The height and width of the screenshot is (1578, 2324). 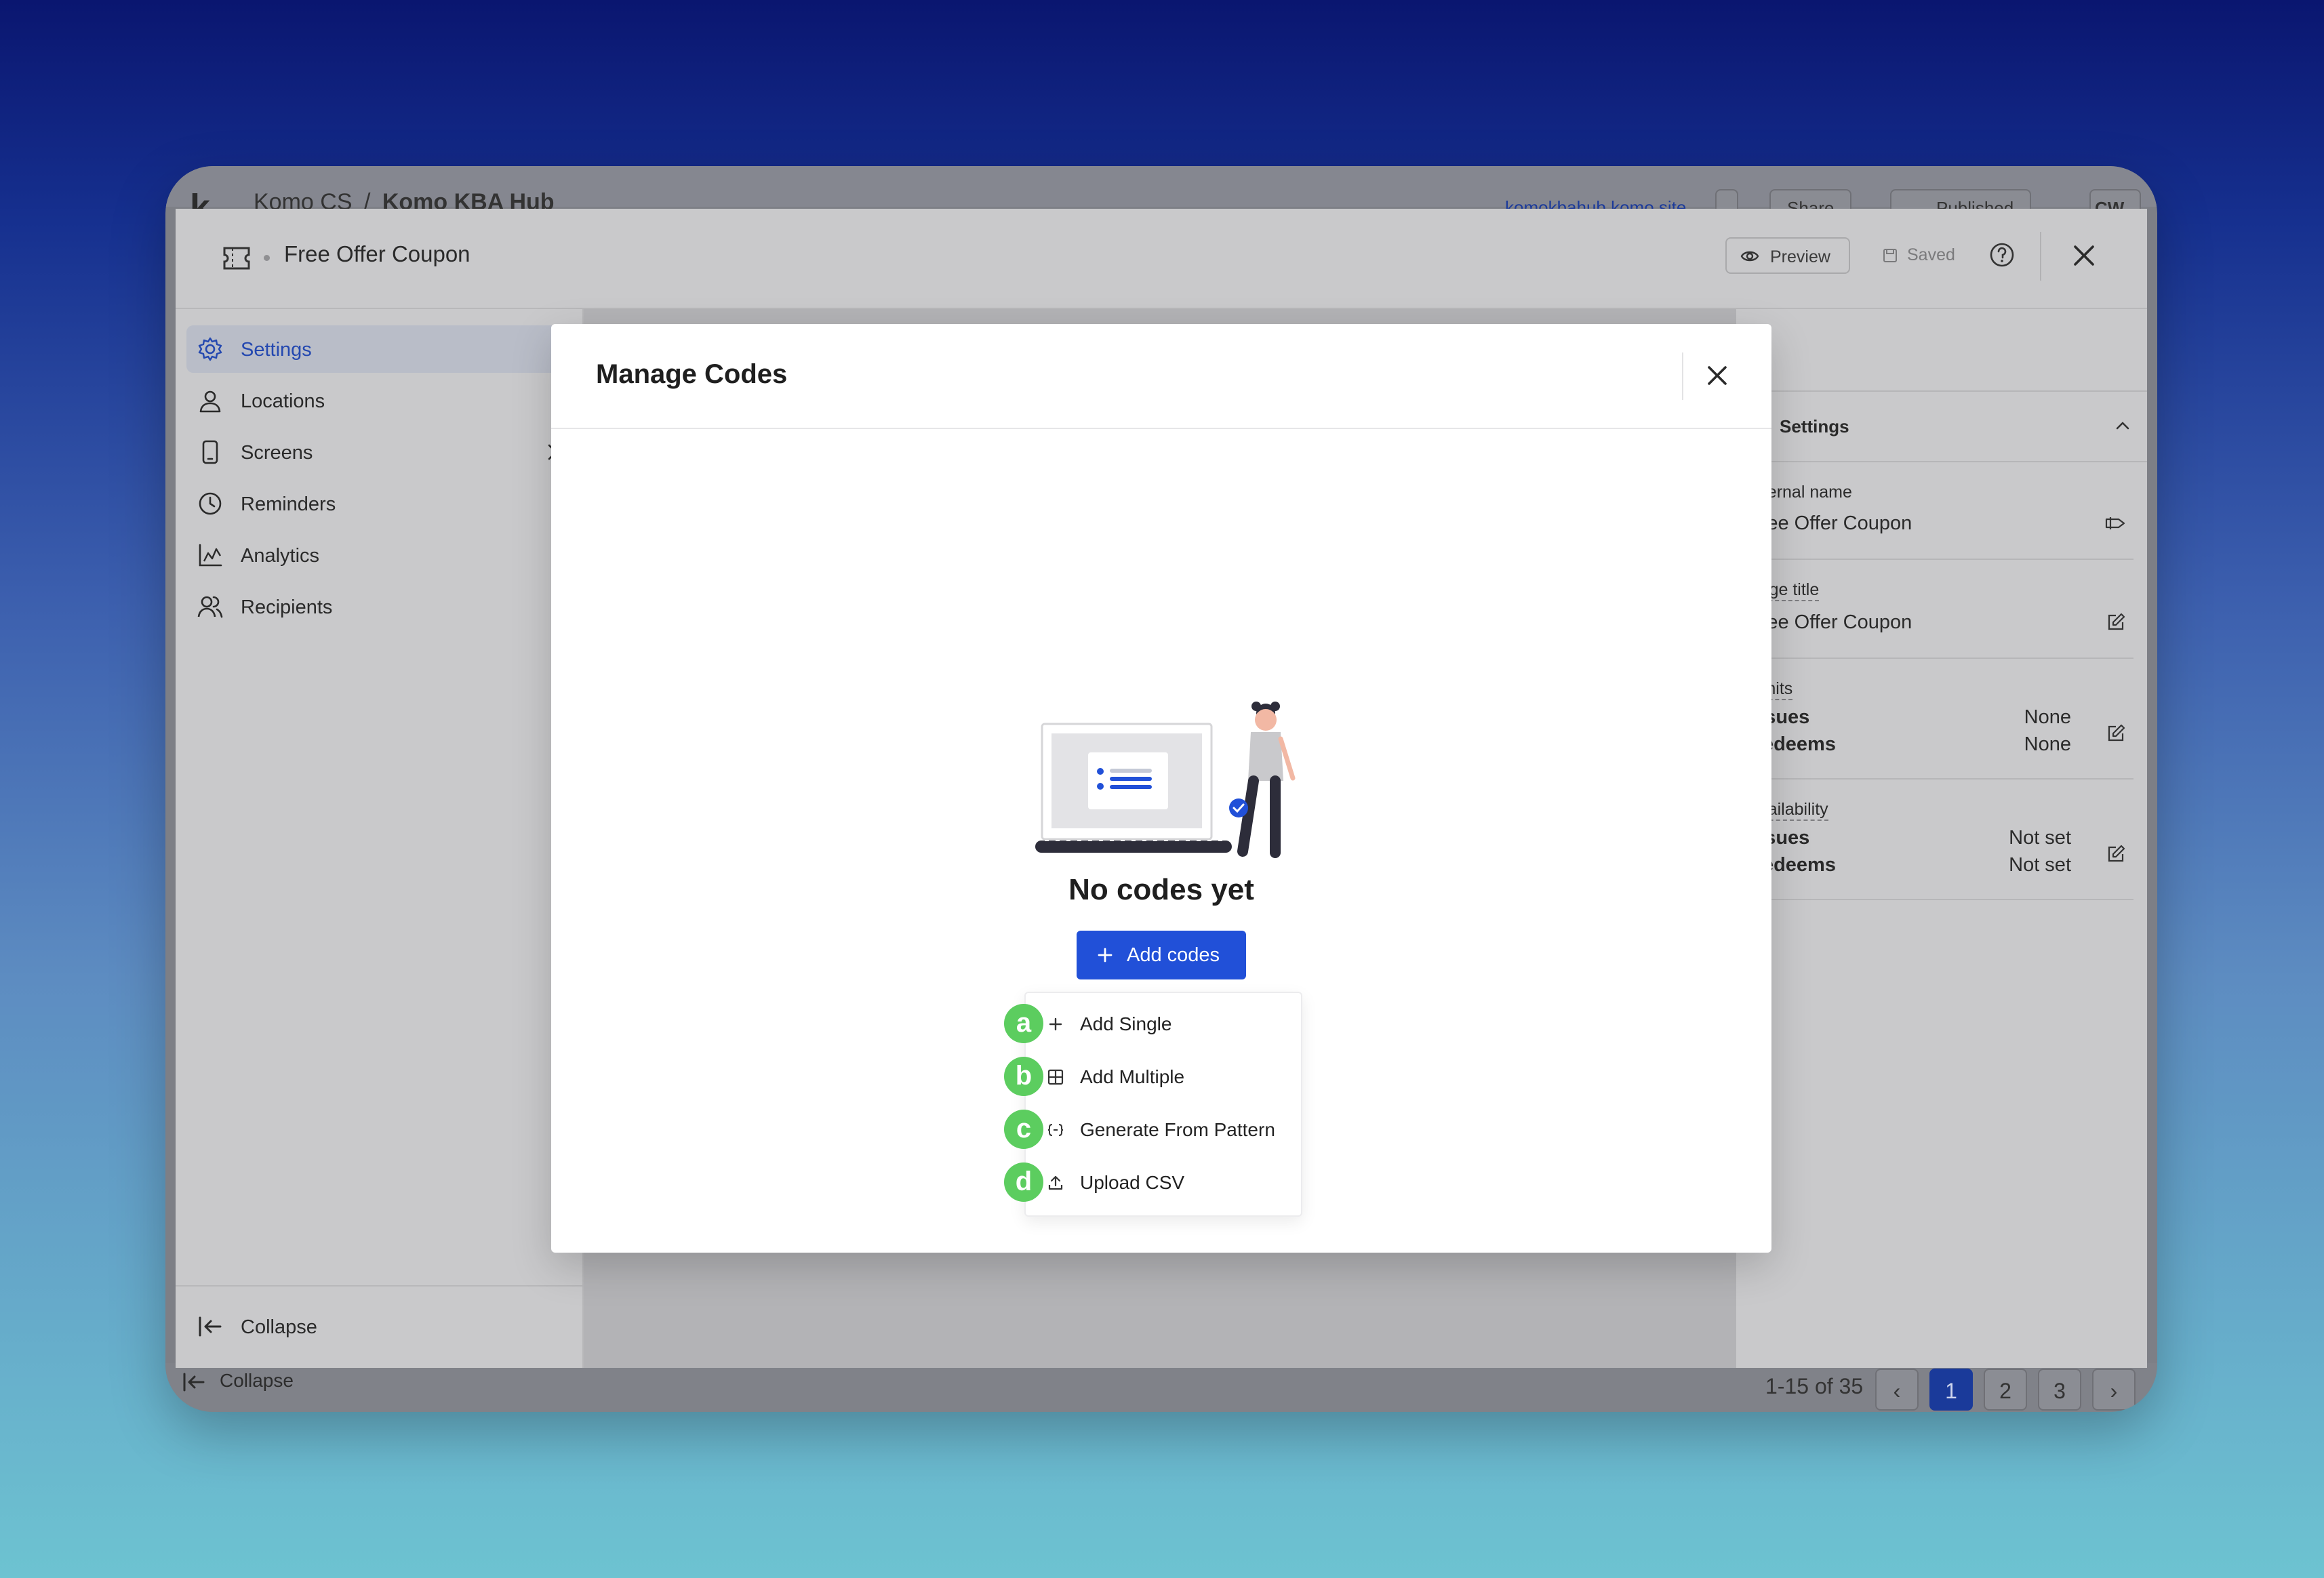 I want to click on close-icon, so click(x=1718, y=375).